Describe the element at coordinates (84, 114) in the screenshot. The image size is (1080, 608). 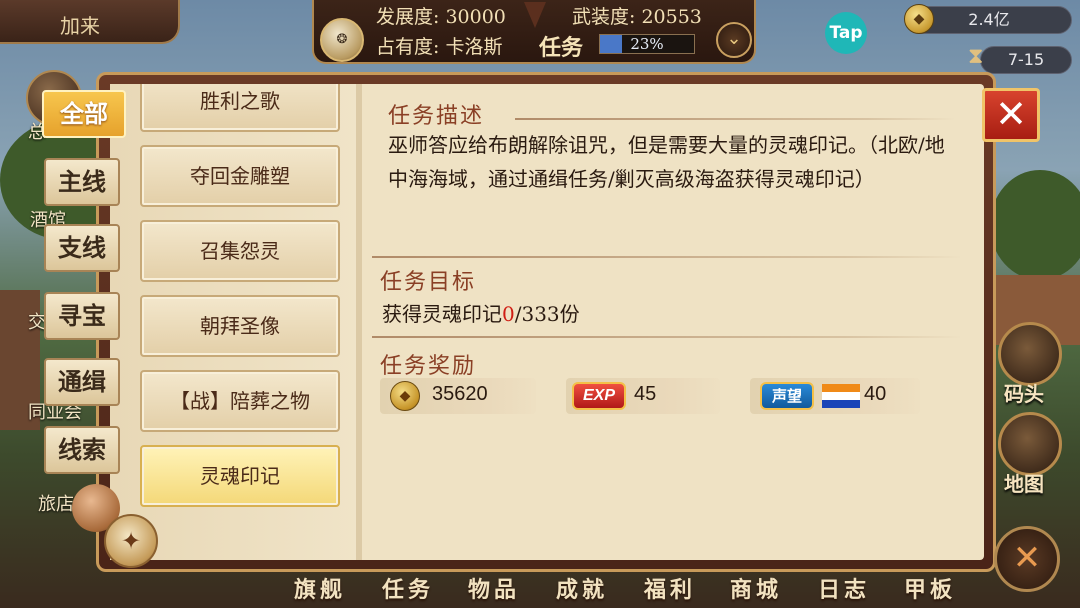
I see `tab-all: 全部` at that location.